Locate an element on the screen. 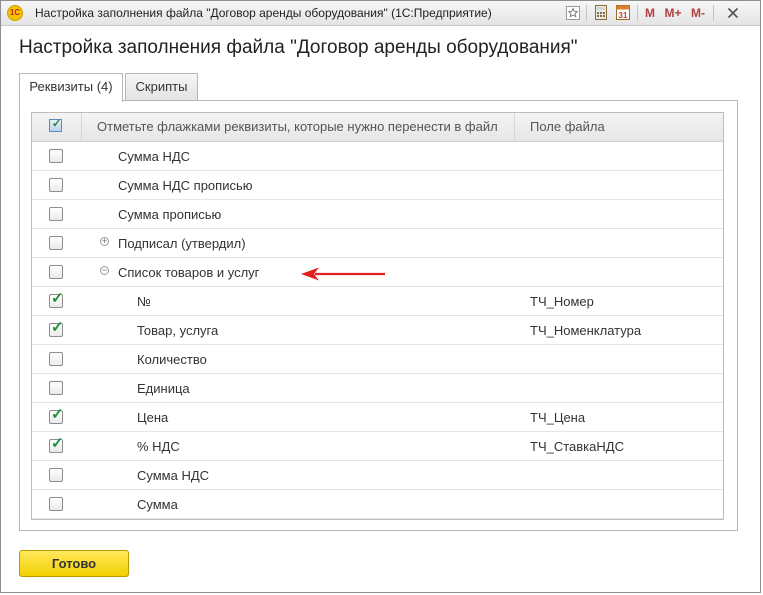  tab-scripts: Скрипты is located at coordinates (161, 86).